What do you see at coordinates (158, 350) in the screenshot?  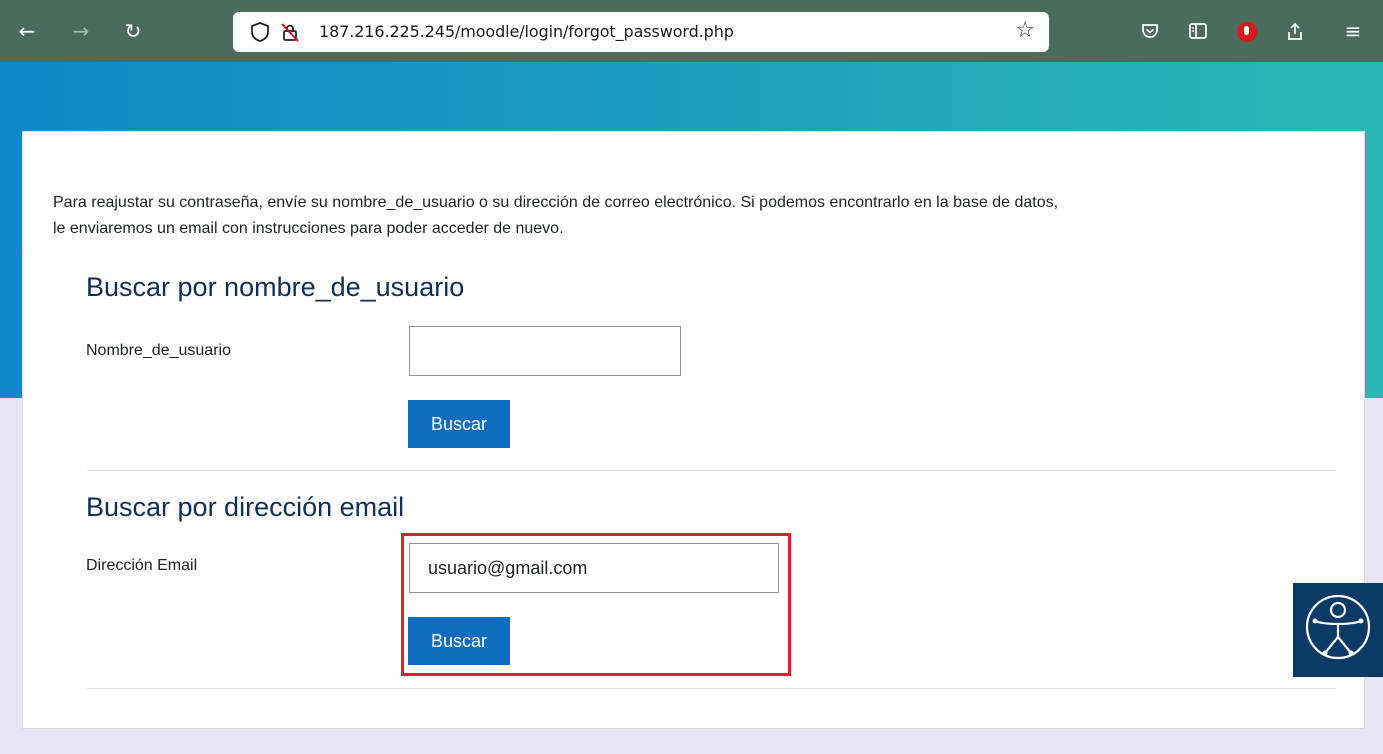 I see `username-label: Nombre_de_usuario` at bounding box center [158, 350].